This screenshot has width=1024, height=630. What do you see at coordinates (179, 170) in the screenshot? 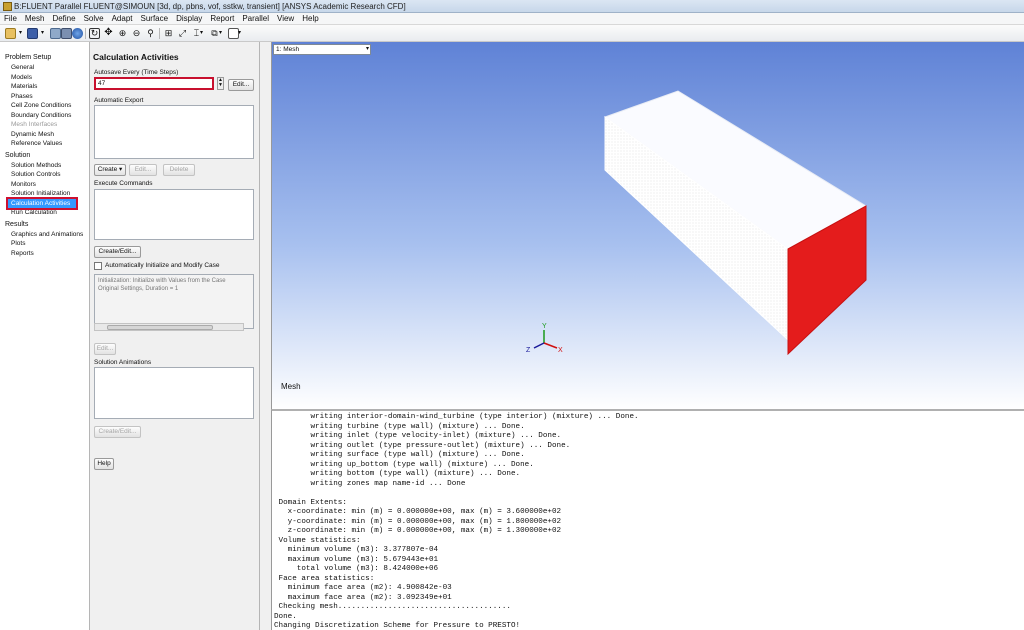
I see `delete-export-button: Delete` at bounding box center [179, 170].